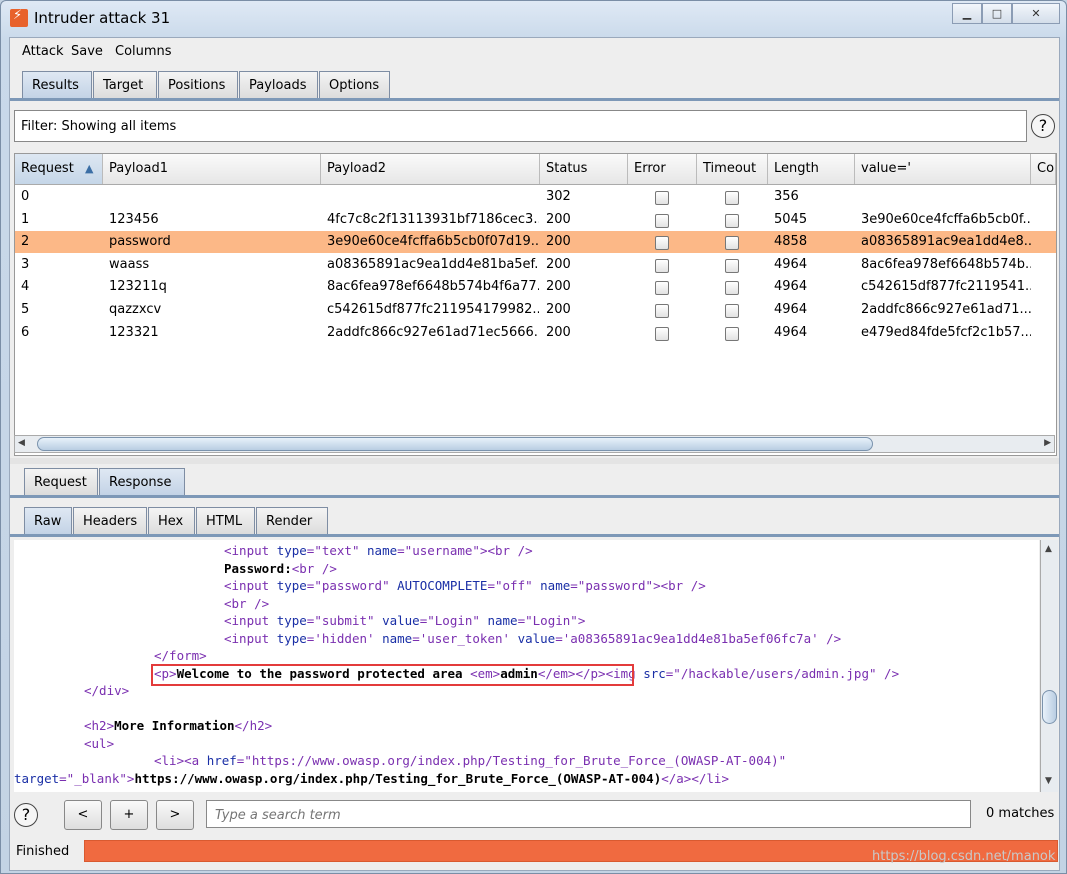  What do you see at coordinates (125, 84) in the screenshot?
I see `tab-target: Target` at bounding box center [125, 84].